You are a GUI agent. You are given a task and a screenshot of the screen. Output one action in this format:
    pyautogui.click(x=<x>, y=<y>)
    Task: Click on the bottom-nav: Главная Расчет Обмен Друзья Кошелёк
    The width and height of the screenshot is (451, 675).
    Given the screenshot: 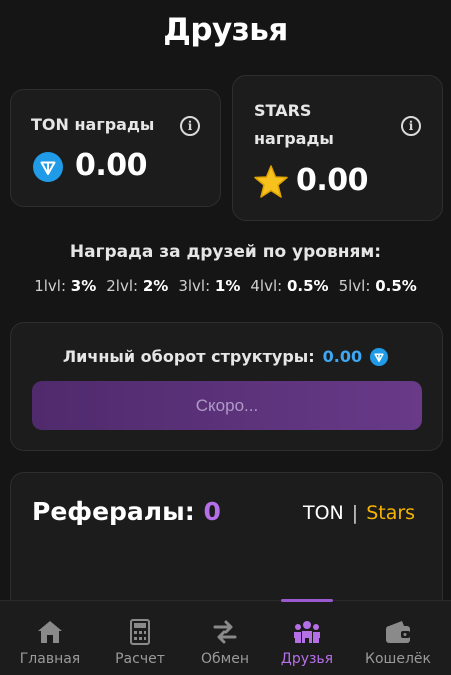 What is the action you would take?
    pyautogui.click(x=225, y=637)
    